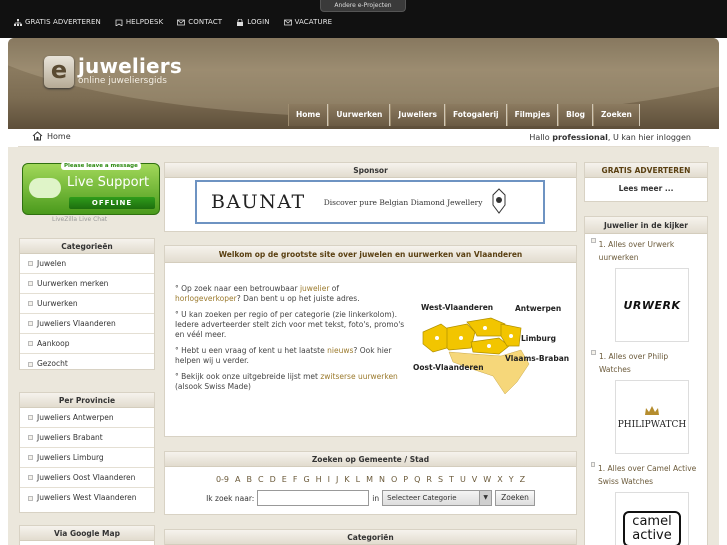 The width and height of the screenshot is (727, 545). What do you see at coordinates (646, 474) in the screenshot?
I see `kijker-item-camel-active: 1. Alles over Camel Active Swiss Watches` at bounding box center [646, 474].